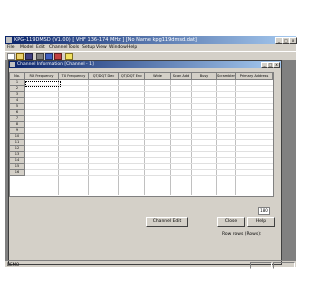 The height and width of the screenshot is (300, 320). I want to click on row-number: 16, so click(17, 173).